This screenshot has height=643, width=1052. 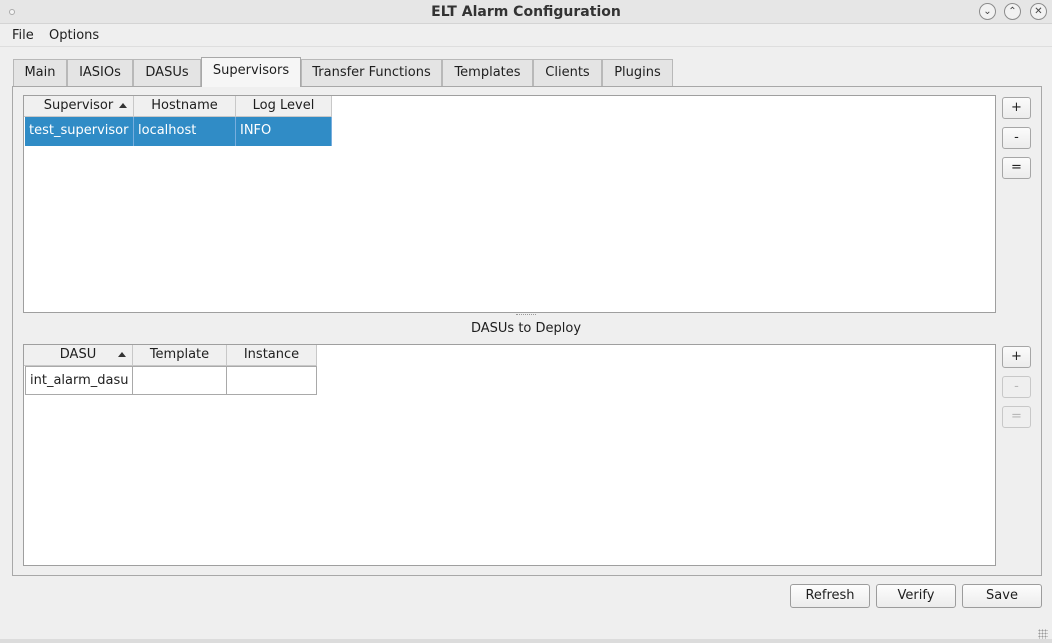 I want to click on menu-options: Options, so click(x=74, y=35).